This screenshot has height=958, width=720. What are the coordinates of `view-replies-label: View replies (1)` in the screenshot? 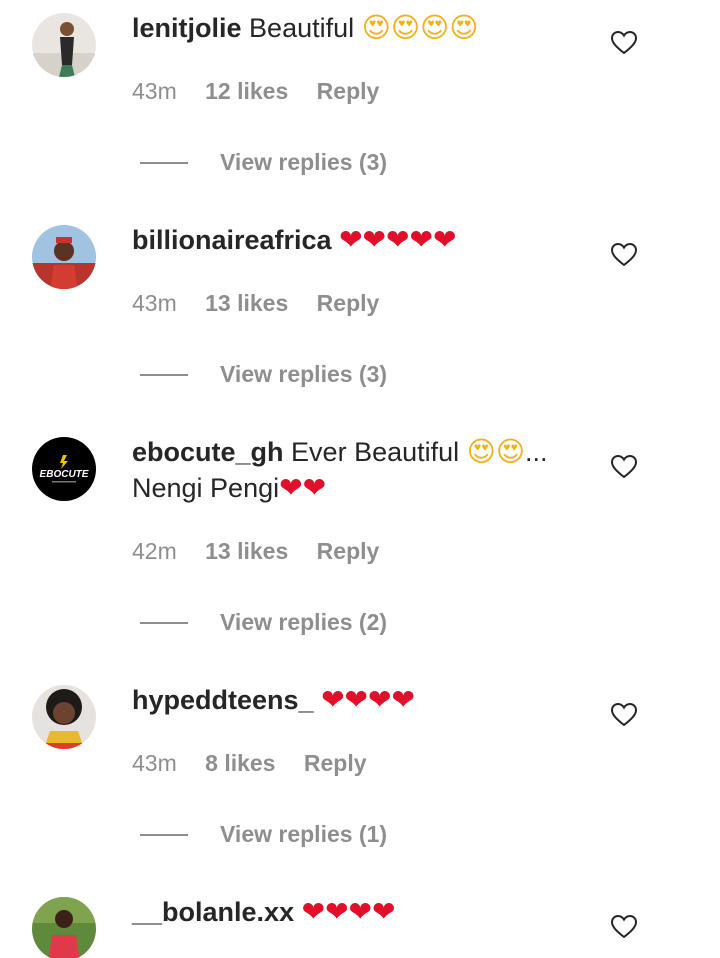 It's located at (303, 834).